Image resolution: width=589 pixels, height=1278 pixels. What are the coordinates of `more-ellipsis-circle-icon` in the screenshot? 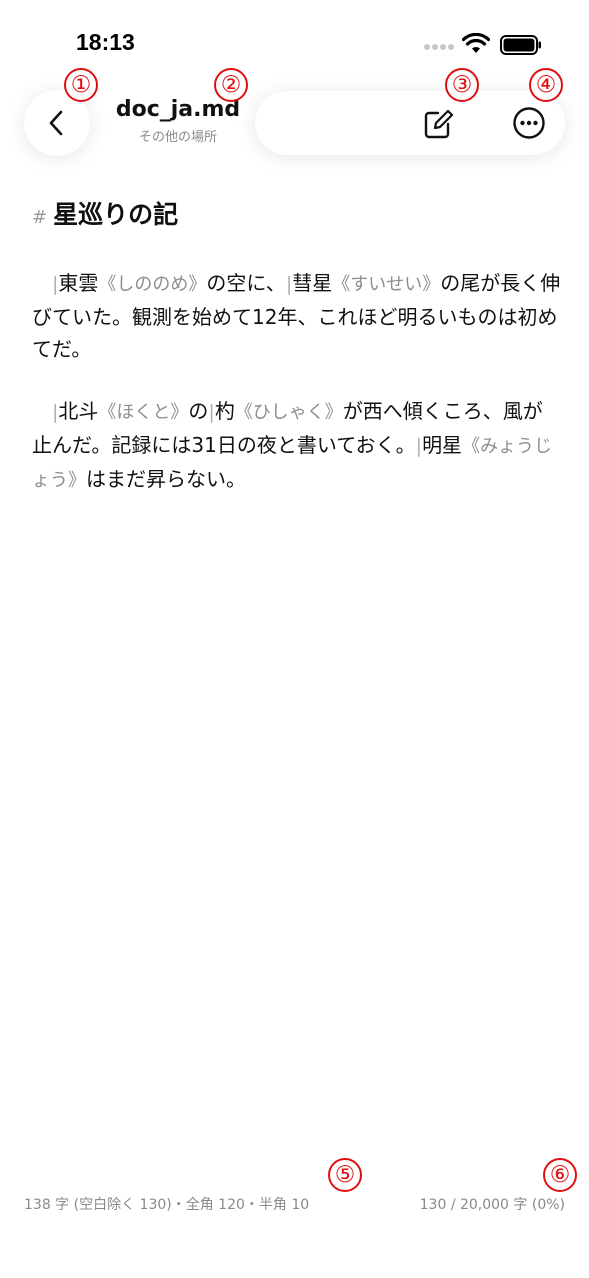 It's located at (529, 123).